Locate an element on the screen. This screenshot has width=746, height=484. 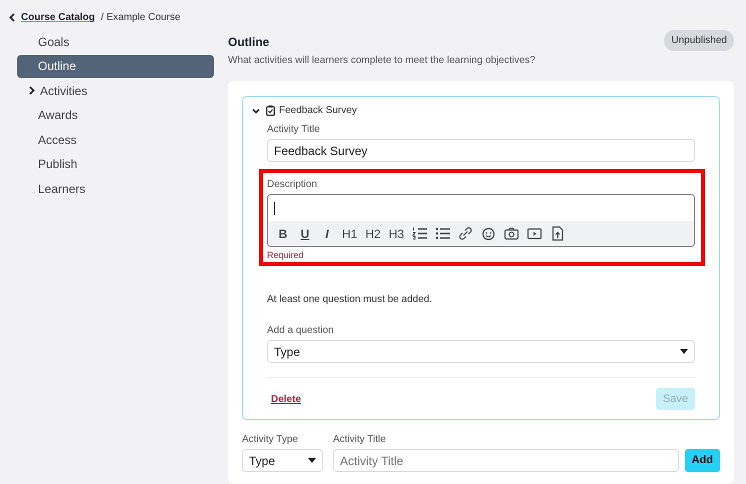
sidebar-item: Outline is located at coordinates (115, 66).